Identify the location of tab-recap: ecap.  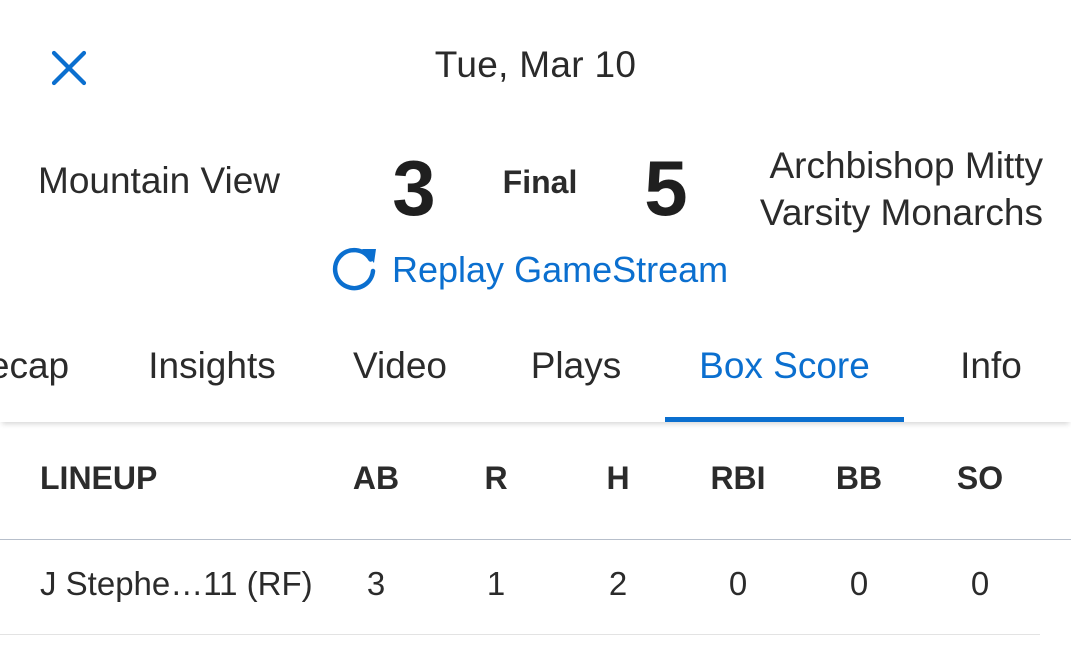
(41, 372).